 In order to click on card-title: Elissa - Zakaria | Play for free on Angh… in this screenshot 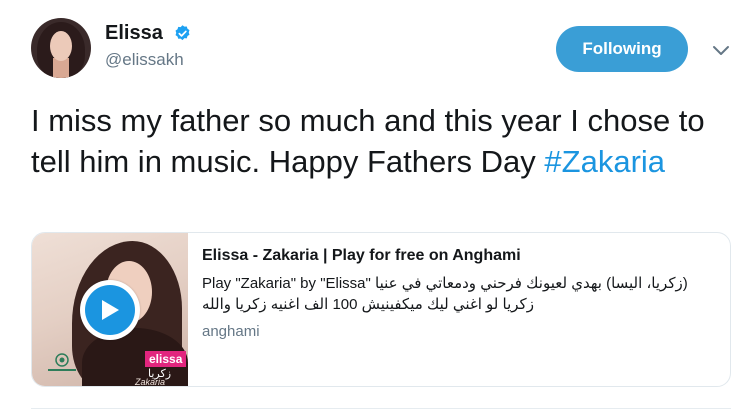, I will do `click(462, 256)`.